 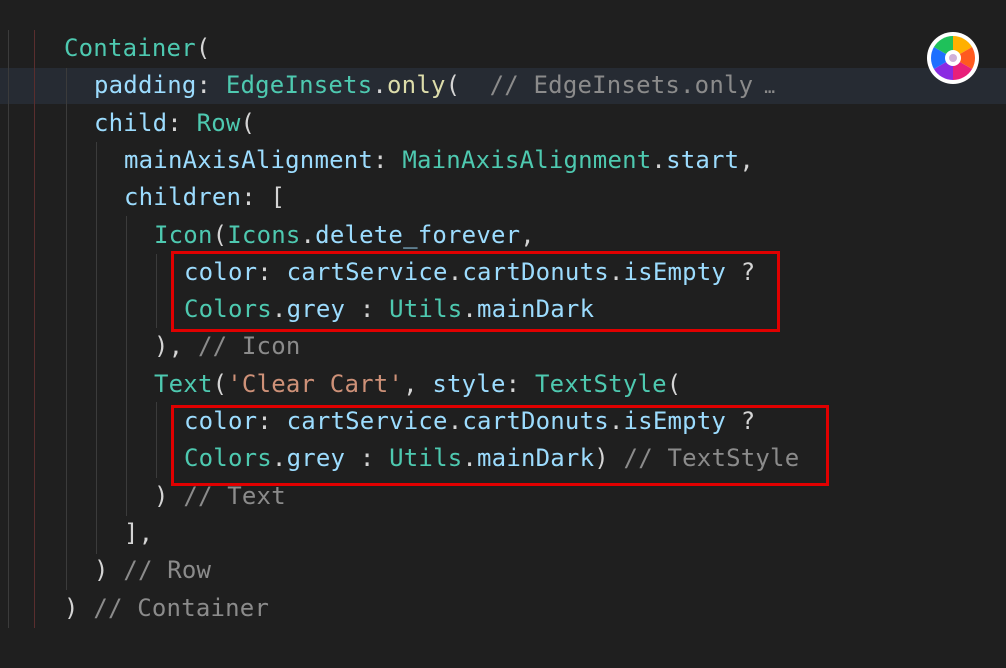 What do you see at coordinates (469, 383) in the screenshot?
I see `code-token: style` at bounding box center [469, 383].